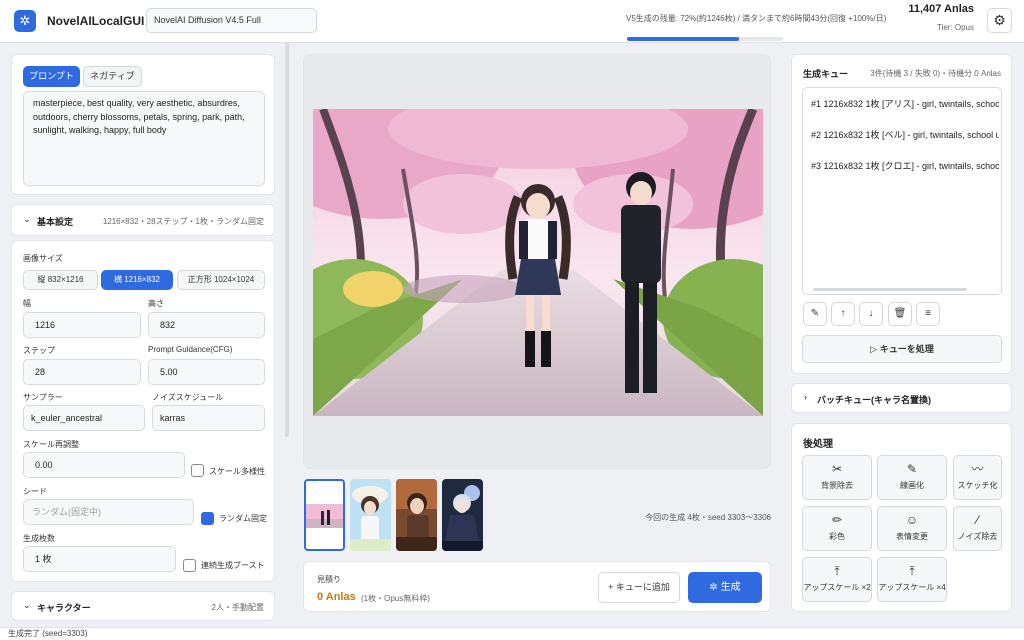  I want to click on sampler-select: k_euler_ancestral, so click(84, 418).